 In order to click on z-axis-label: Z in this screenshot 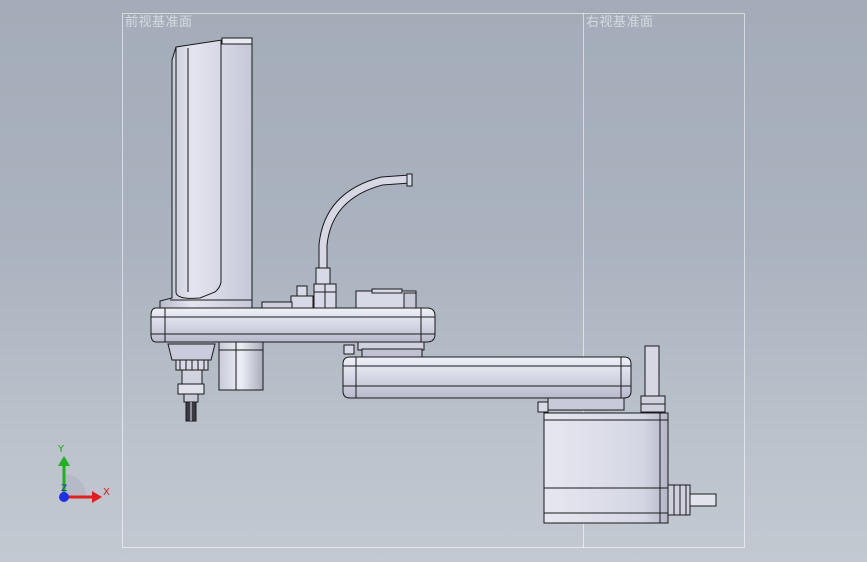, I will do `click(64, 489)`.